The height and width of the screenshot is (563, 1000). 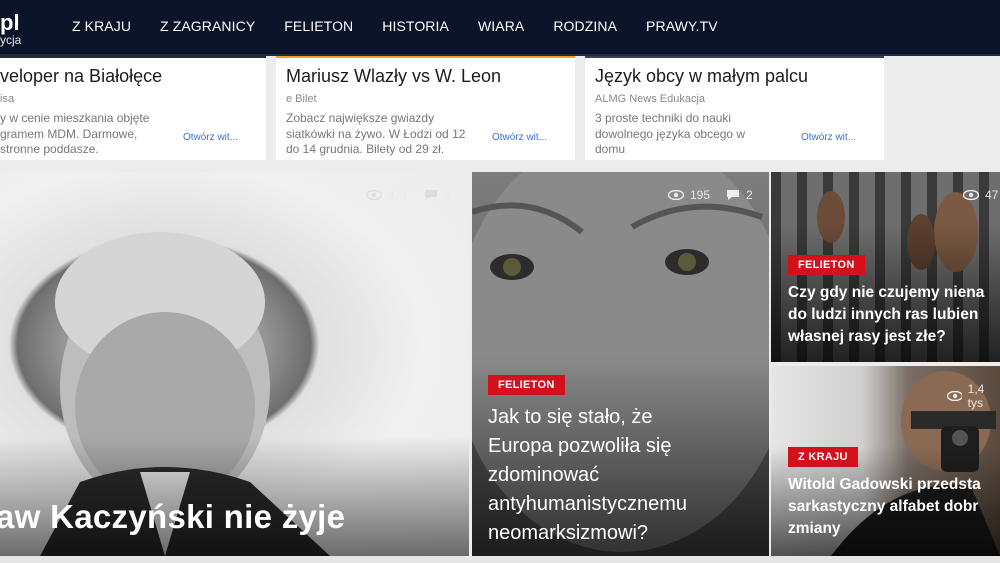 I want to click on article-stats: 195 2, so click(x=710, y=195).